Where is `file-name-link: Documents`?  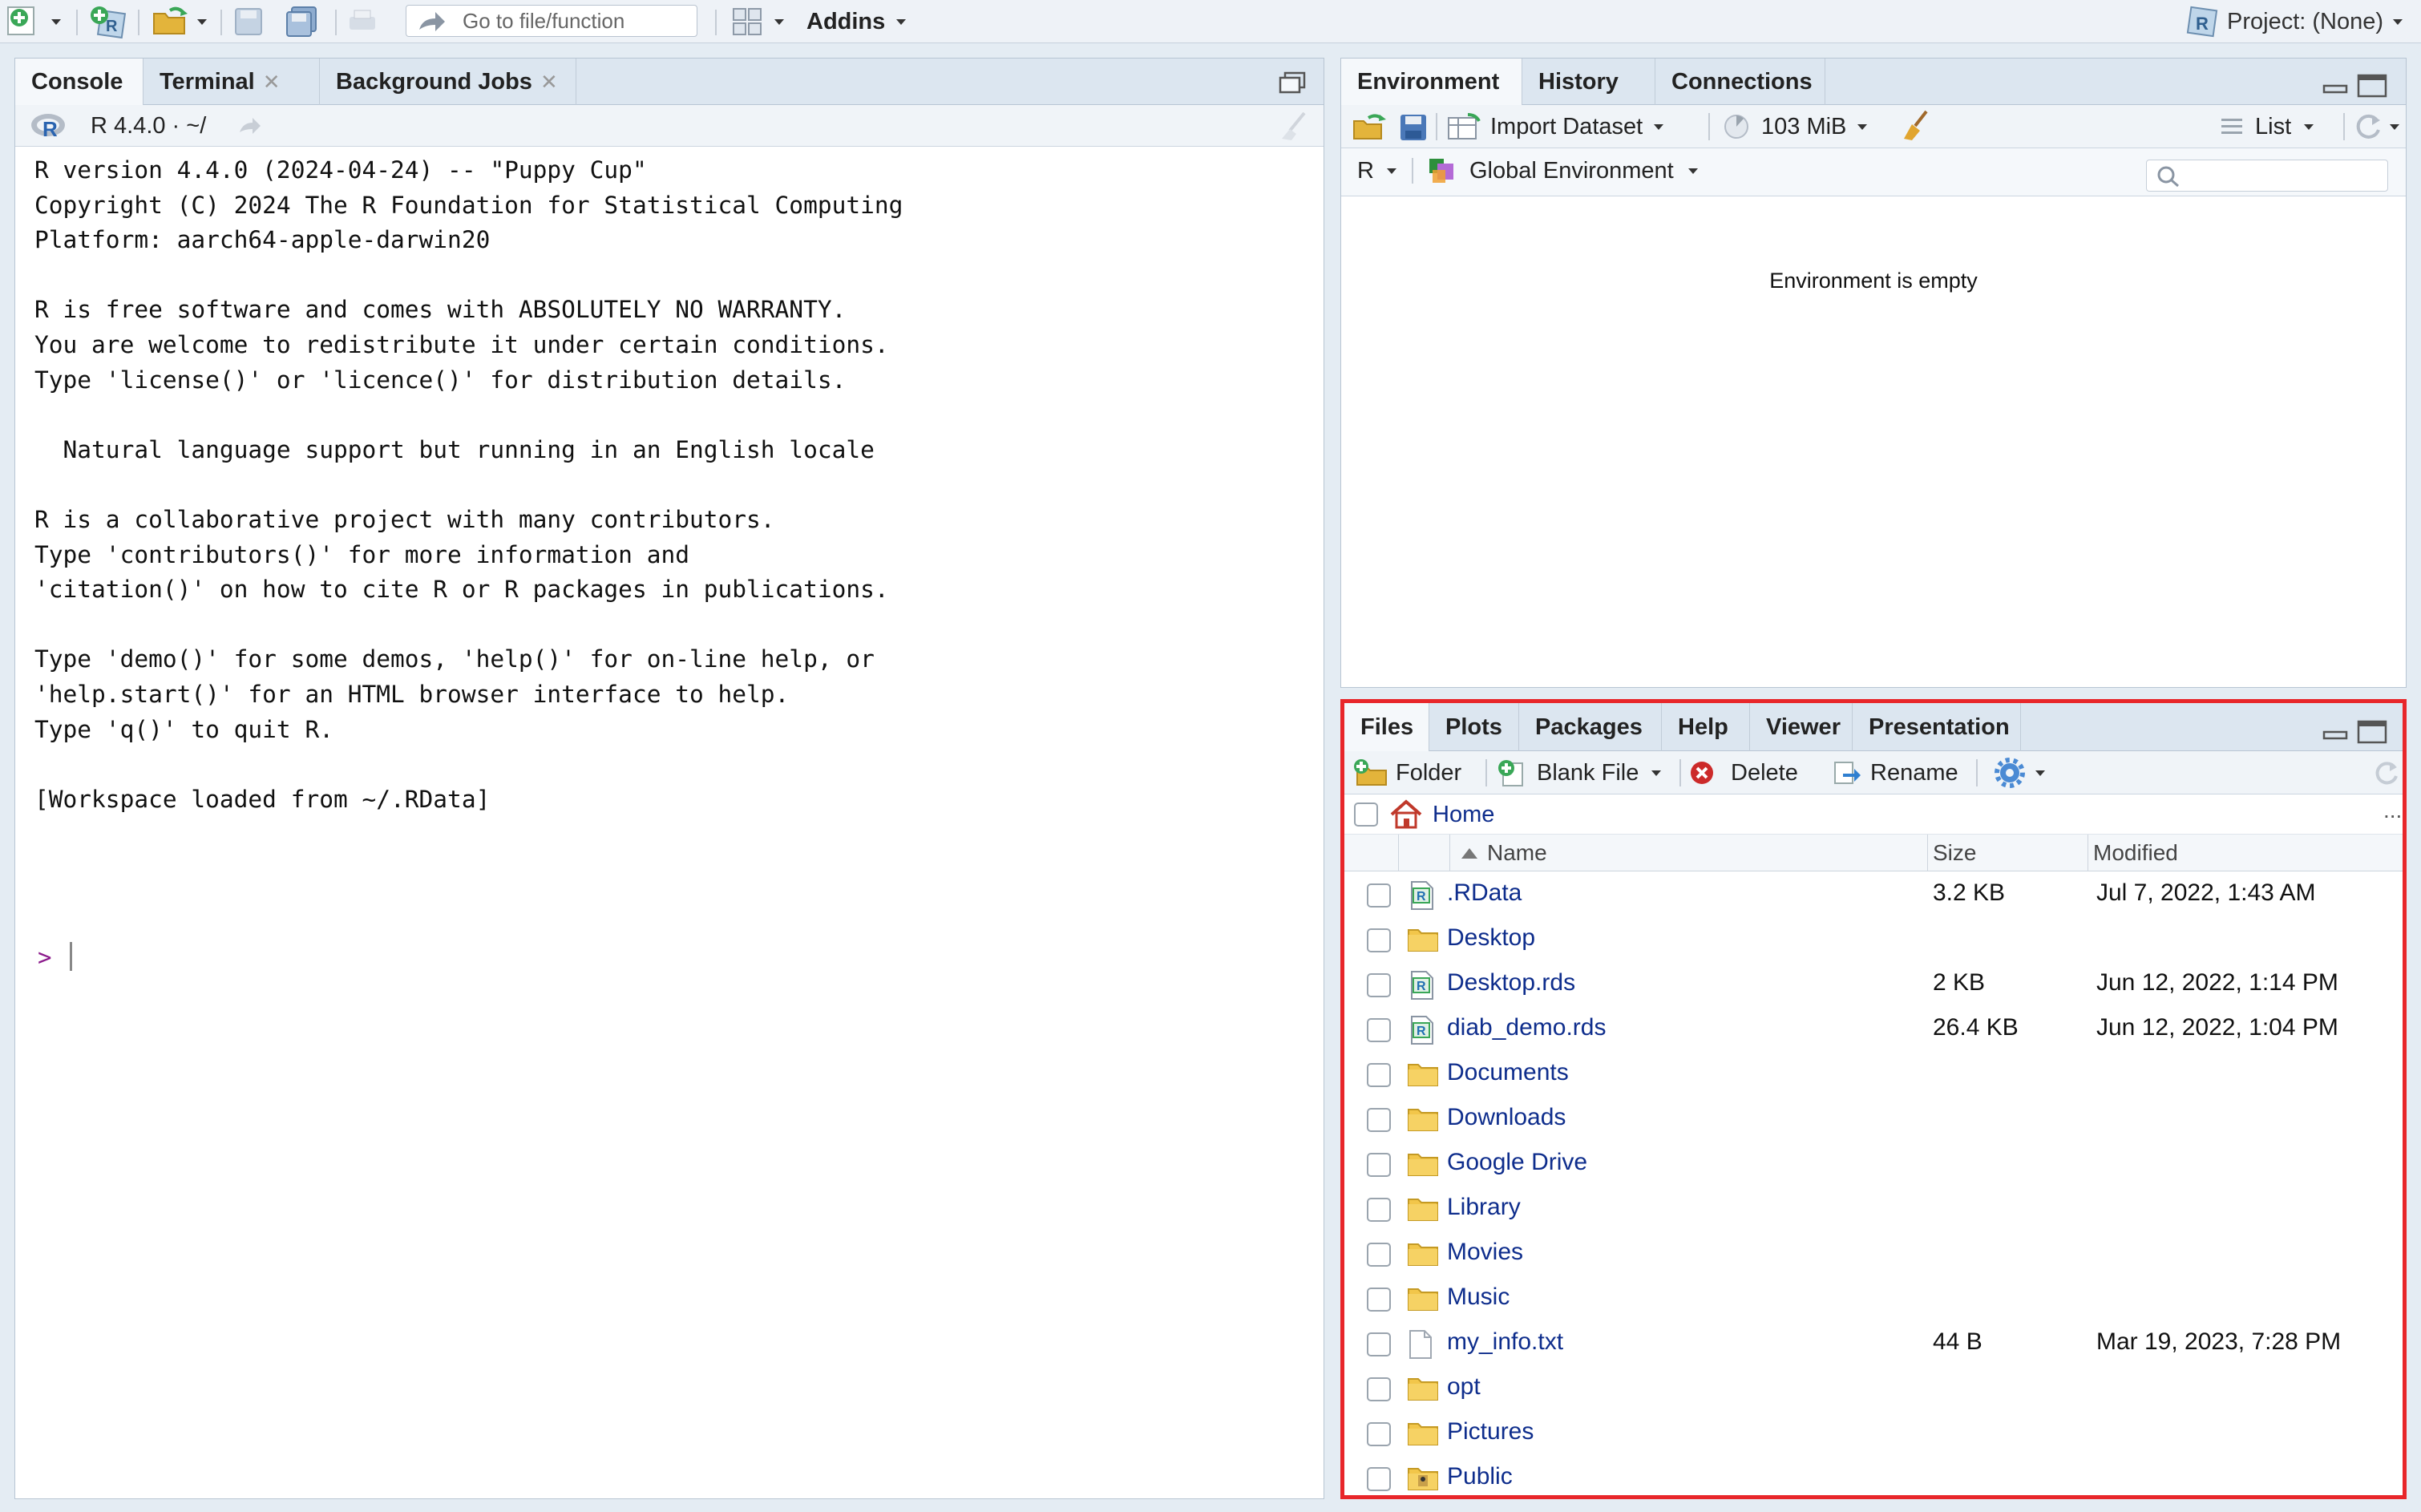 file-name-link: Documents is located at coordinates (1508, 1072).